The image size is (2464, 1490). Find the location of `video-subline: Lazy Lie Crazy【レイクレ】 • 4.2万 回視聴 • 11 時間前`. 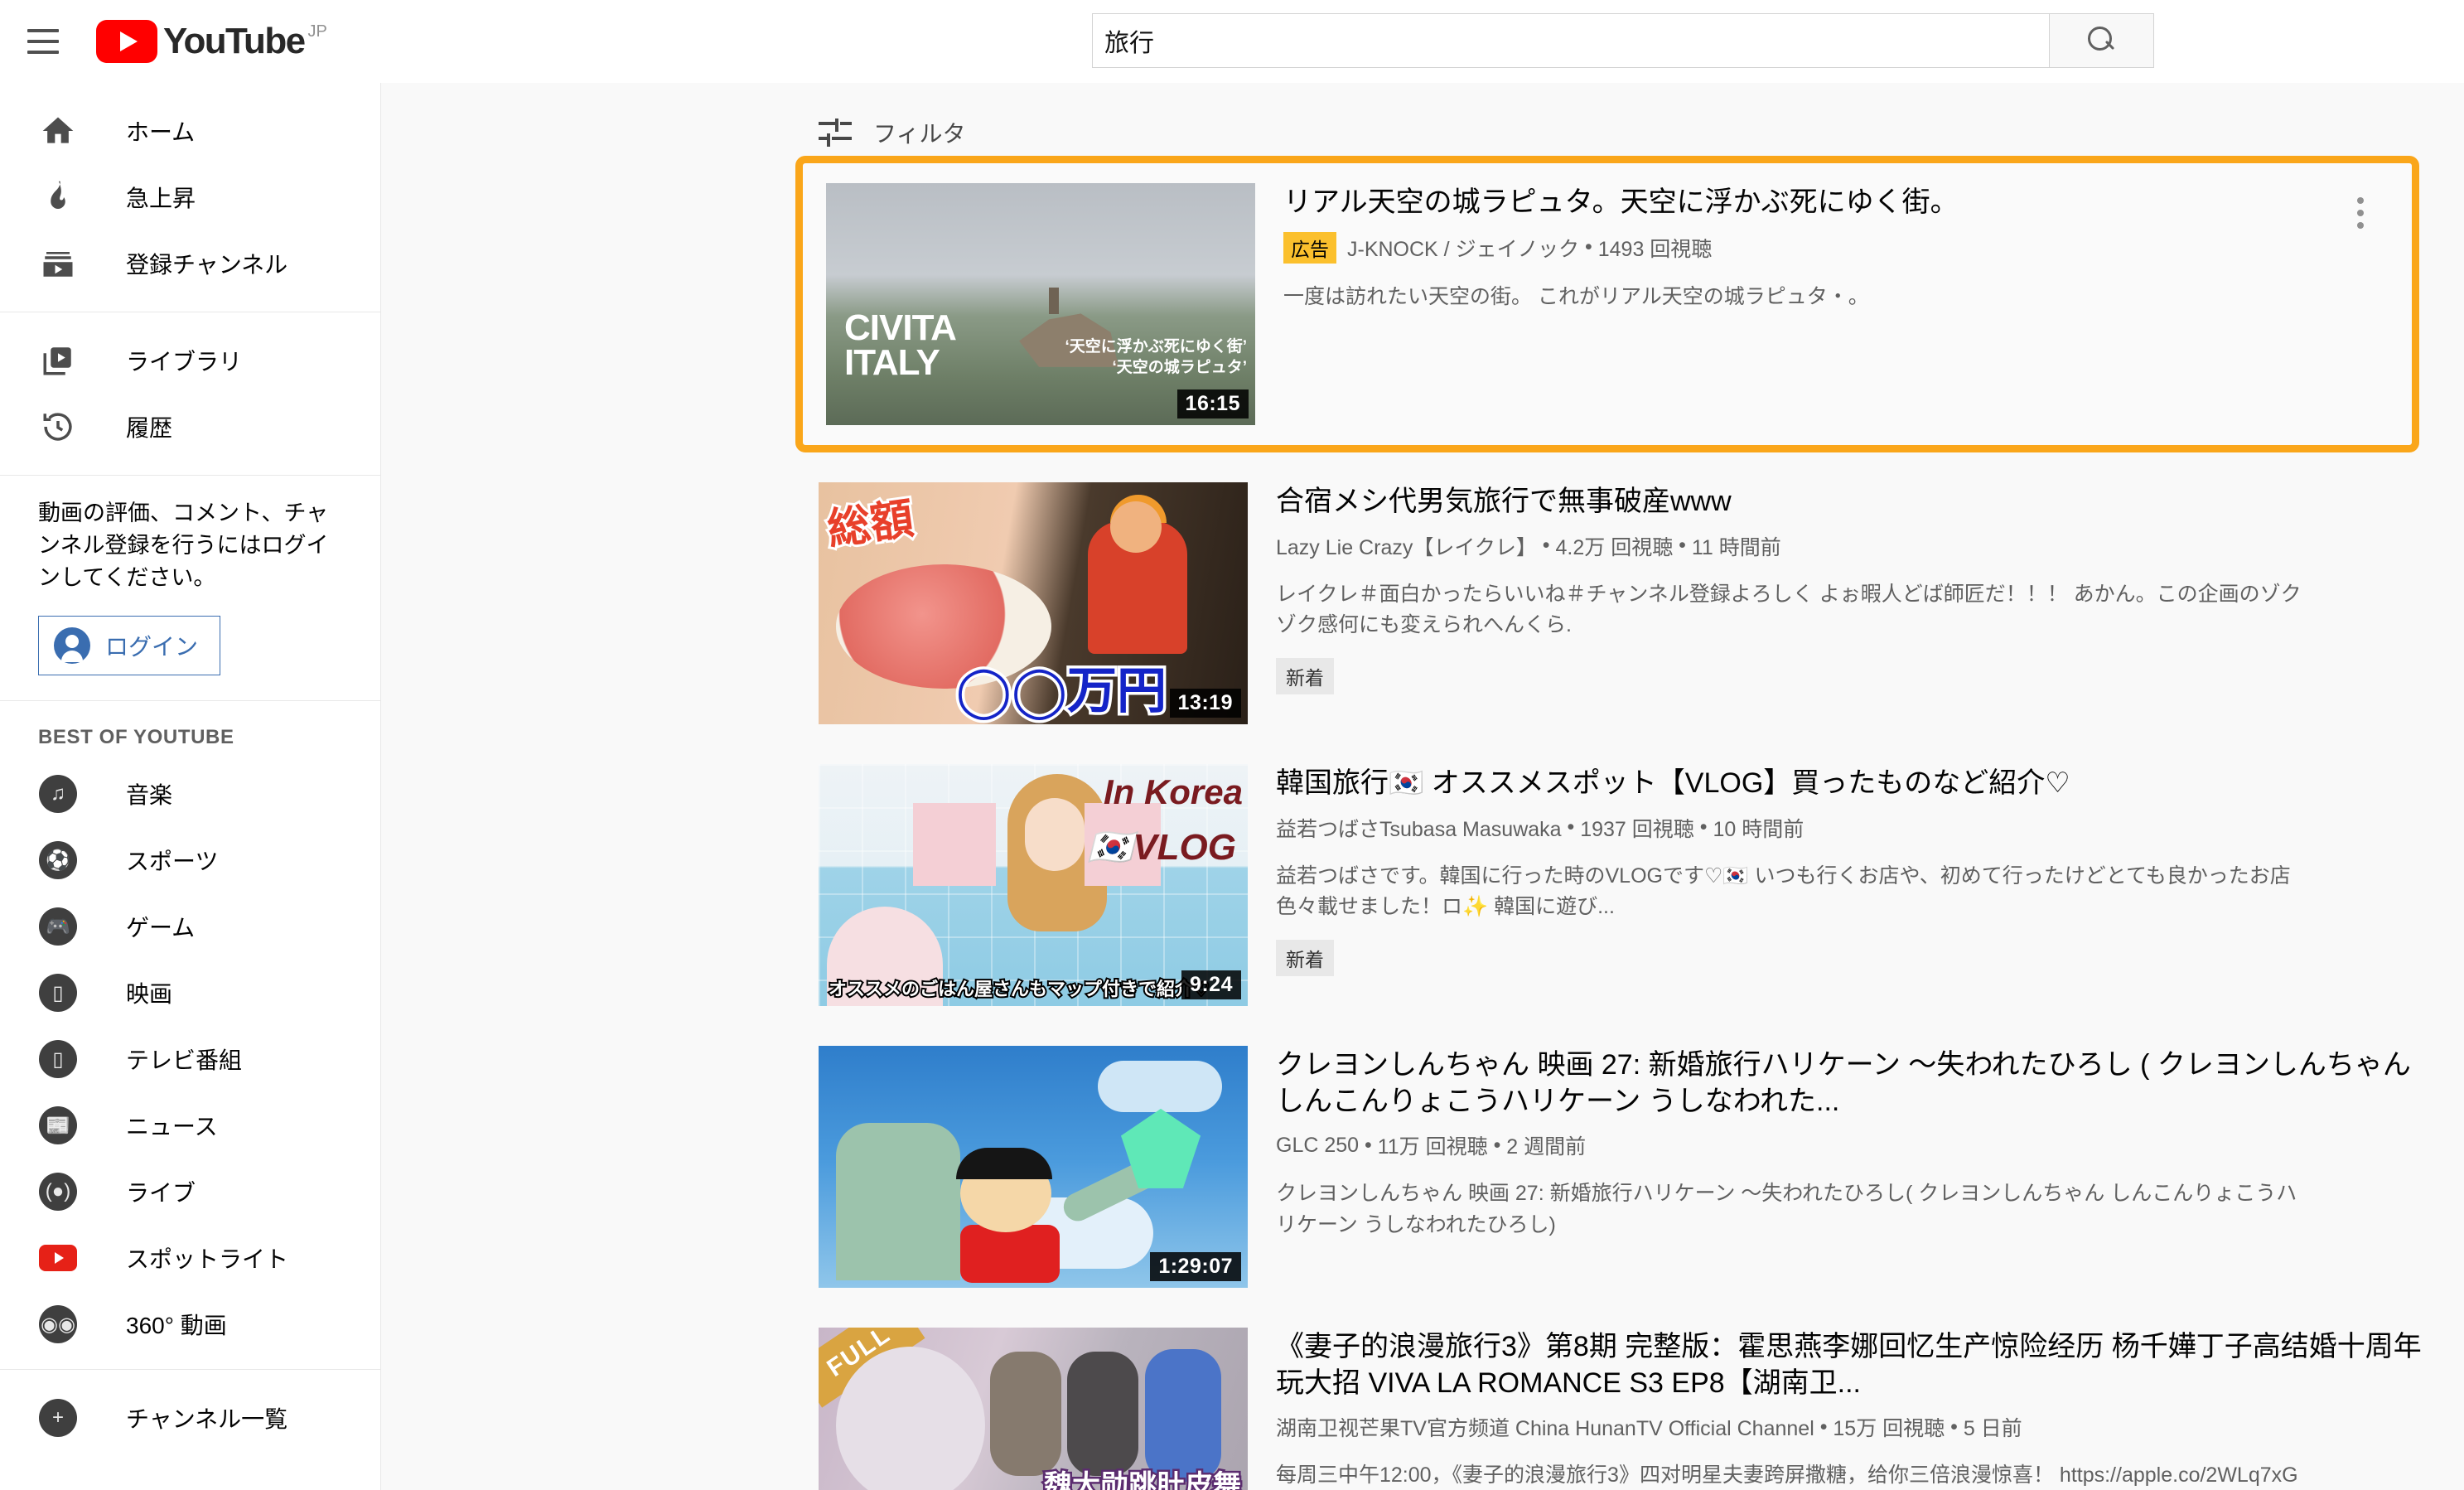

video-subline: Lazy Lie Crazy【レイクレ】 • 4.2万 回視聴 • 11 時間前 is located at coordinates (1858, 546).